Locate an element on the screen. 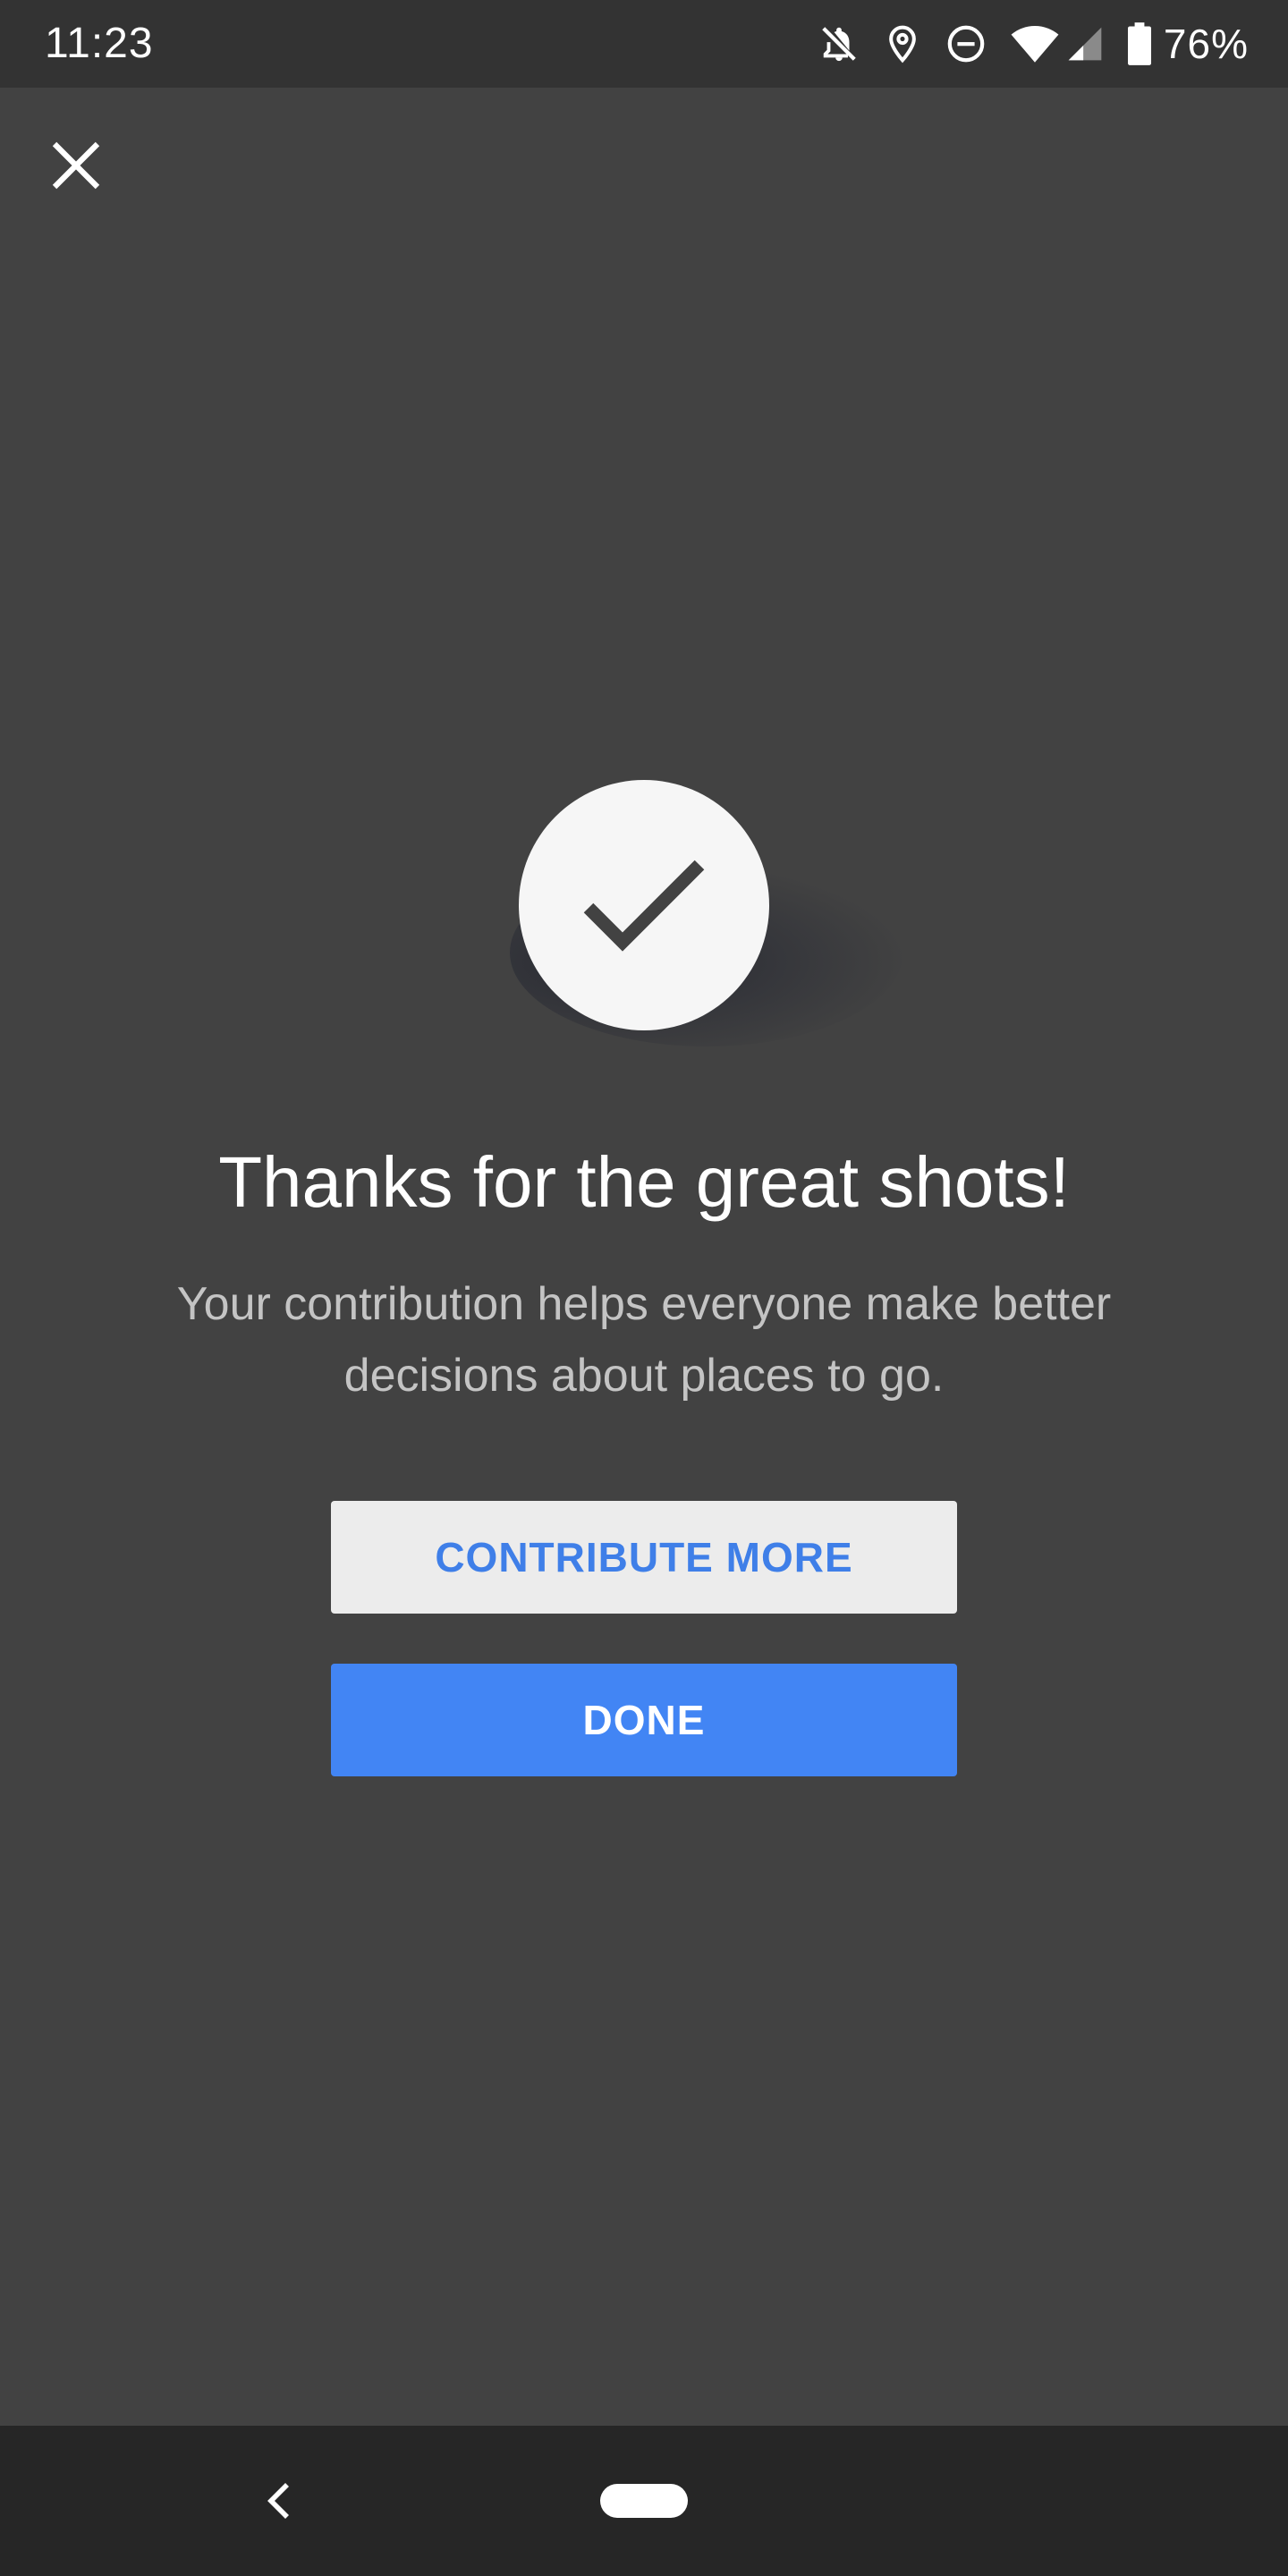 The width and height of the screenshot is (1288, 2576). close-button is located at coordinates (76, 165).